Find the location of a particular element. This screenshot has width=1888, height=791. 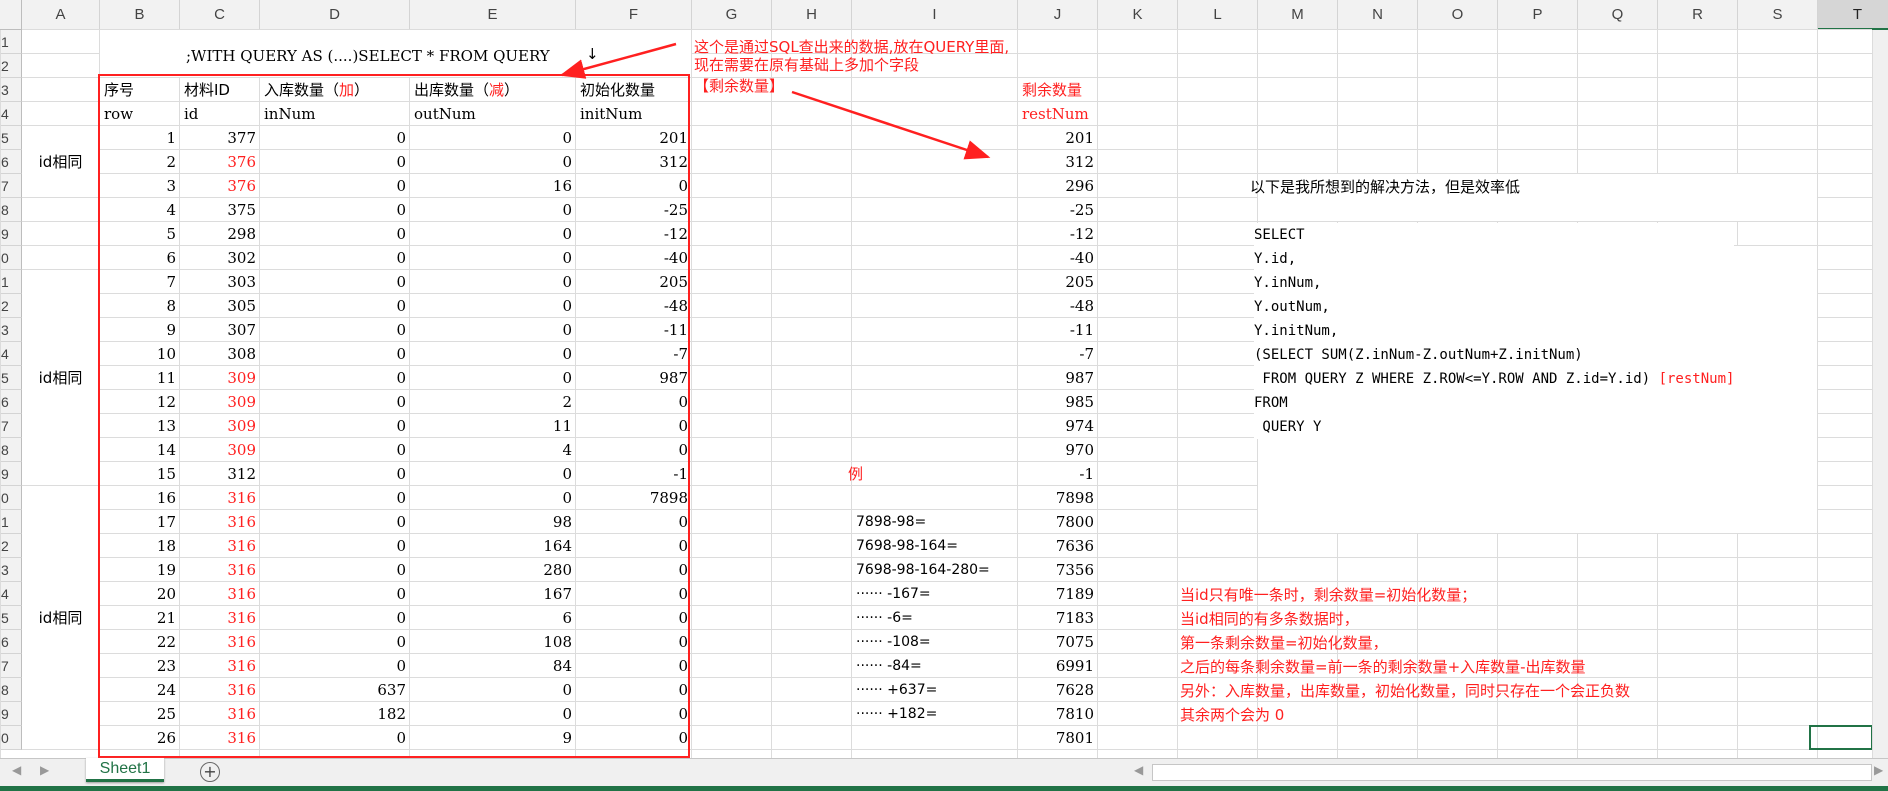

sql-line: SELECT is located at coordinates (1494, 235).